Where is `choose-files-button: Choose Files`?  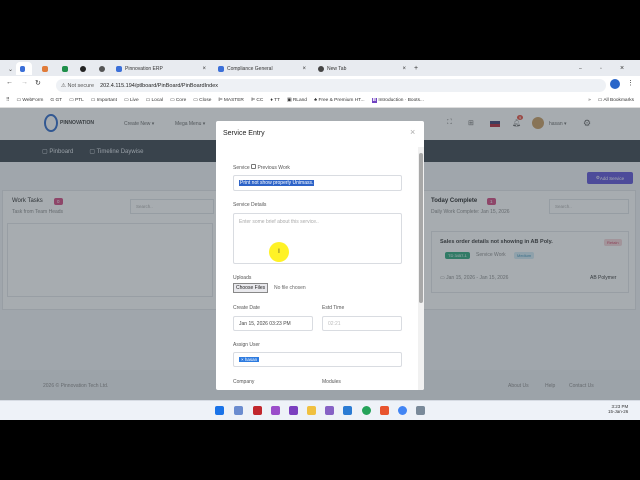
choose-files-button: Choose Files is located at coordinates (251, 288).